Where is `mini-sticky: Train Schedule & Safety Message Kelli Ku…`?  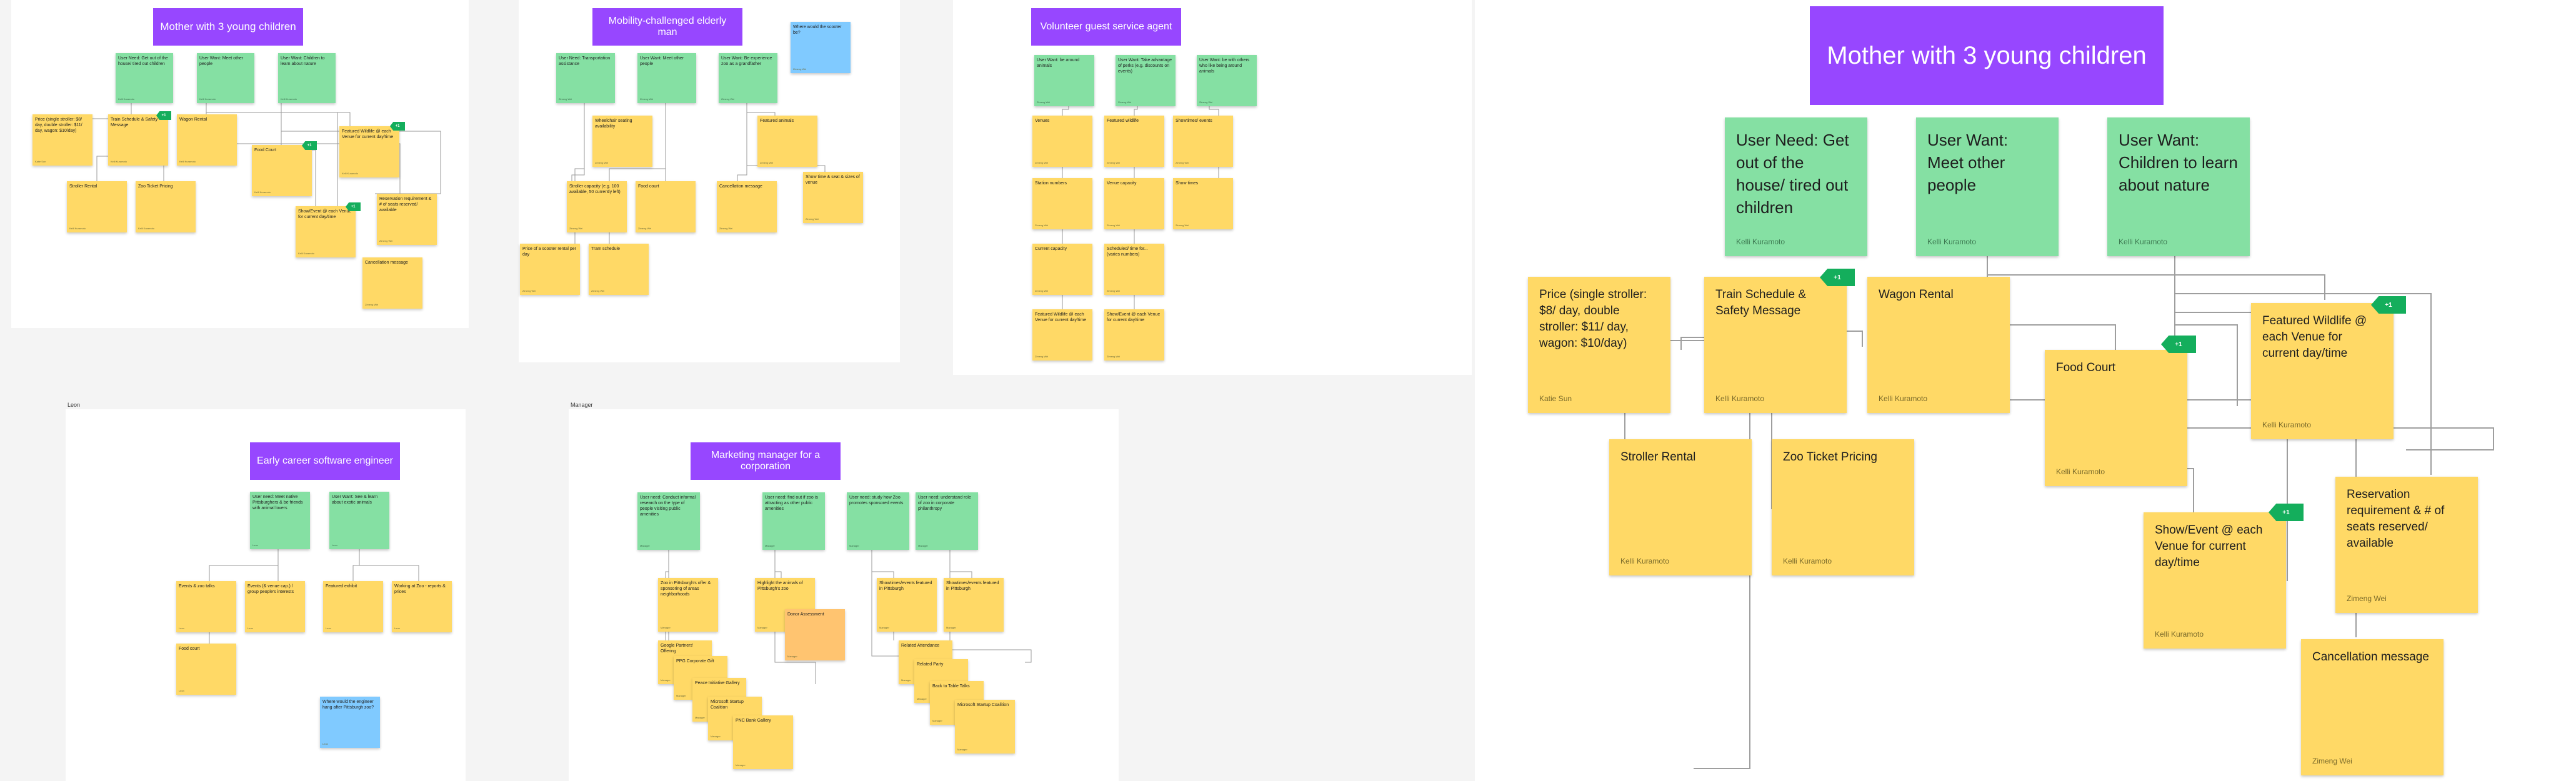 mini-sticky: Train Schedule & Safety Message Kelli Ku… is located at coordinates (138, 140).